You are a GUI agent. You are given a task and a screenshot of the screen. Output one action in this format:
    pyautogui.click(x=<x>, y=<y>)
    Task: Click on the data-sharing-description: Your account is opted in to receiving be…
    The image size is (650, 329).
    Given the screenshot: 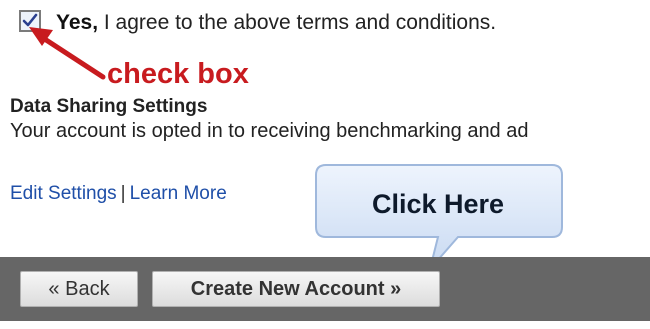 What is the action you would take?
    pyautogui.click(x=269, y=131)
    